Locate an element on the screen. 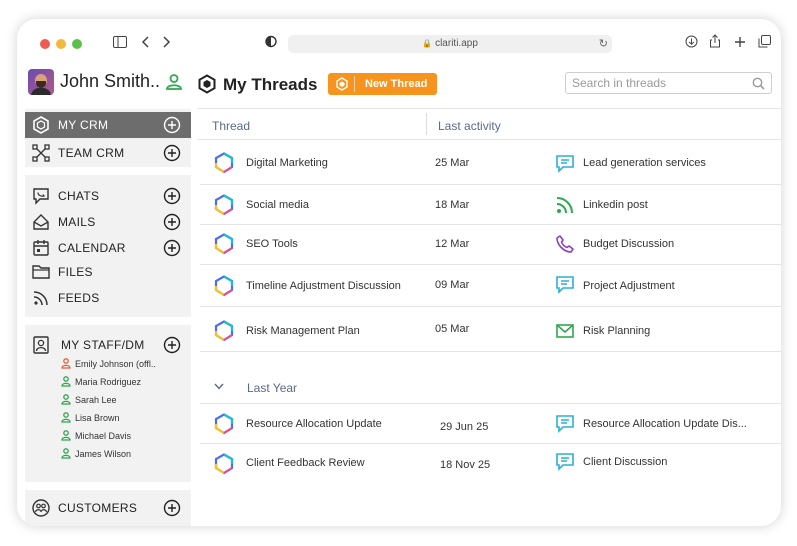 The height and width of the screenshot is (546, 797). nav-my-crm: MY CRM is located at coordinates (108, 125).